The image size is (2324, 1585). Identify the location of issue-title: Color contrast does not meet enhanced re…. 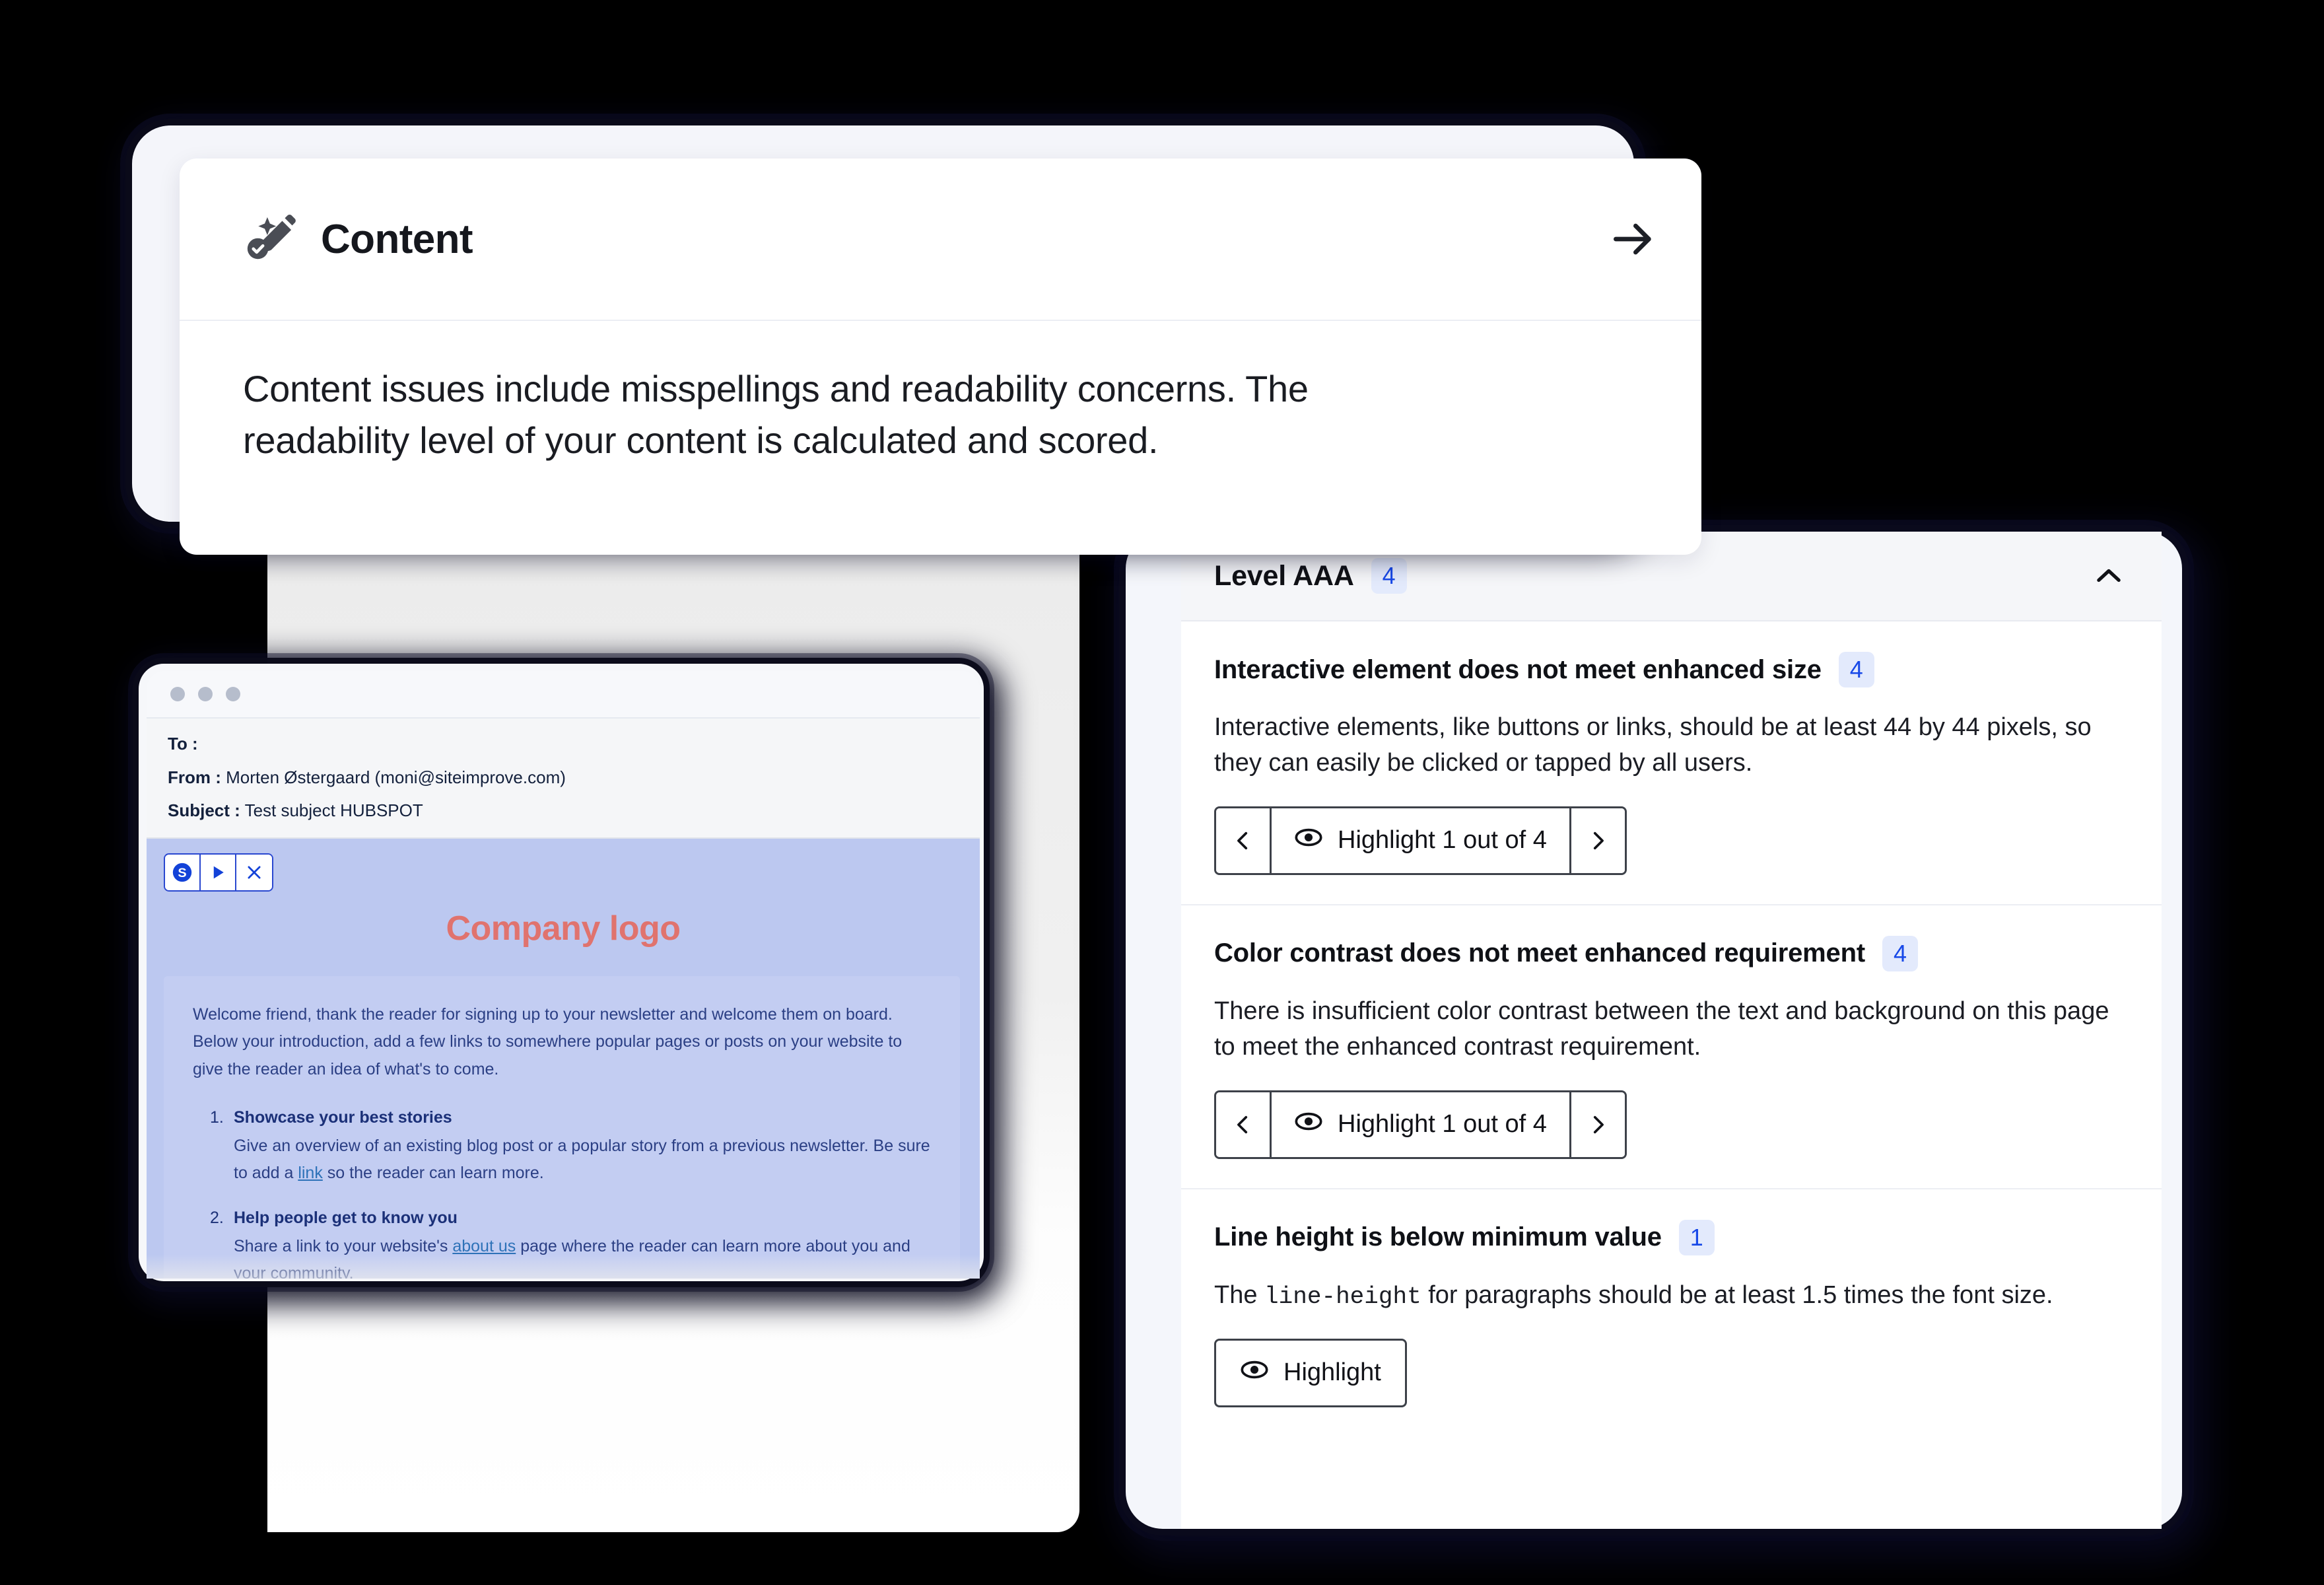
(1540, 953).